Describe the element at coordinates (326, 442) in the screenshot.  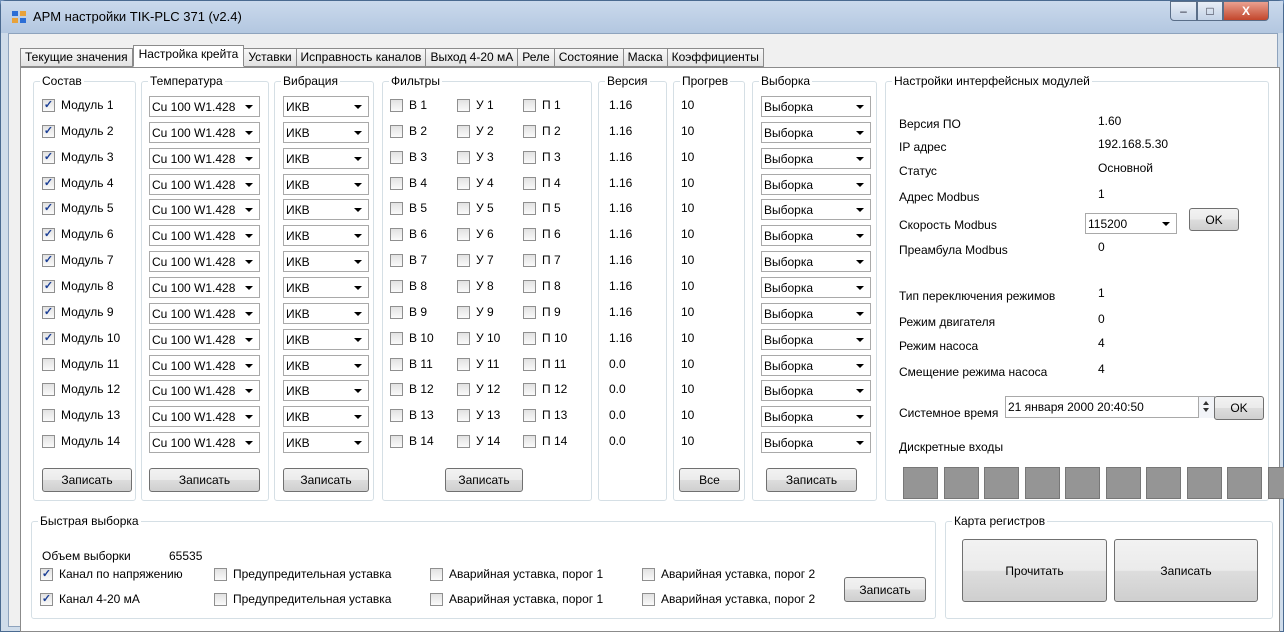
I see `vibration-combo-14: ИКВ` at that location.